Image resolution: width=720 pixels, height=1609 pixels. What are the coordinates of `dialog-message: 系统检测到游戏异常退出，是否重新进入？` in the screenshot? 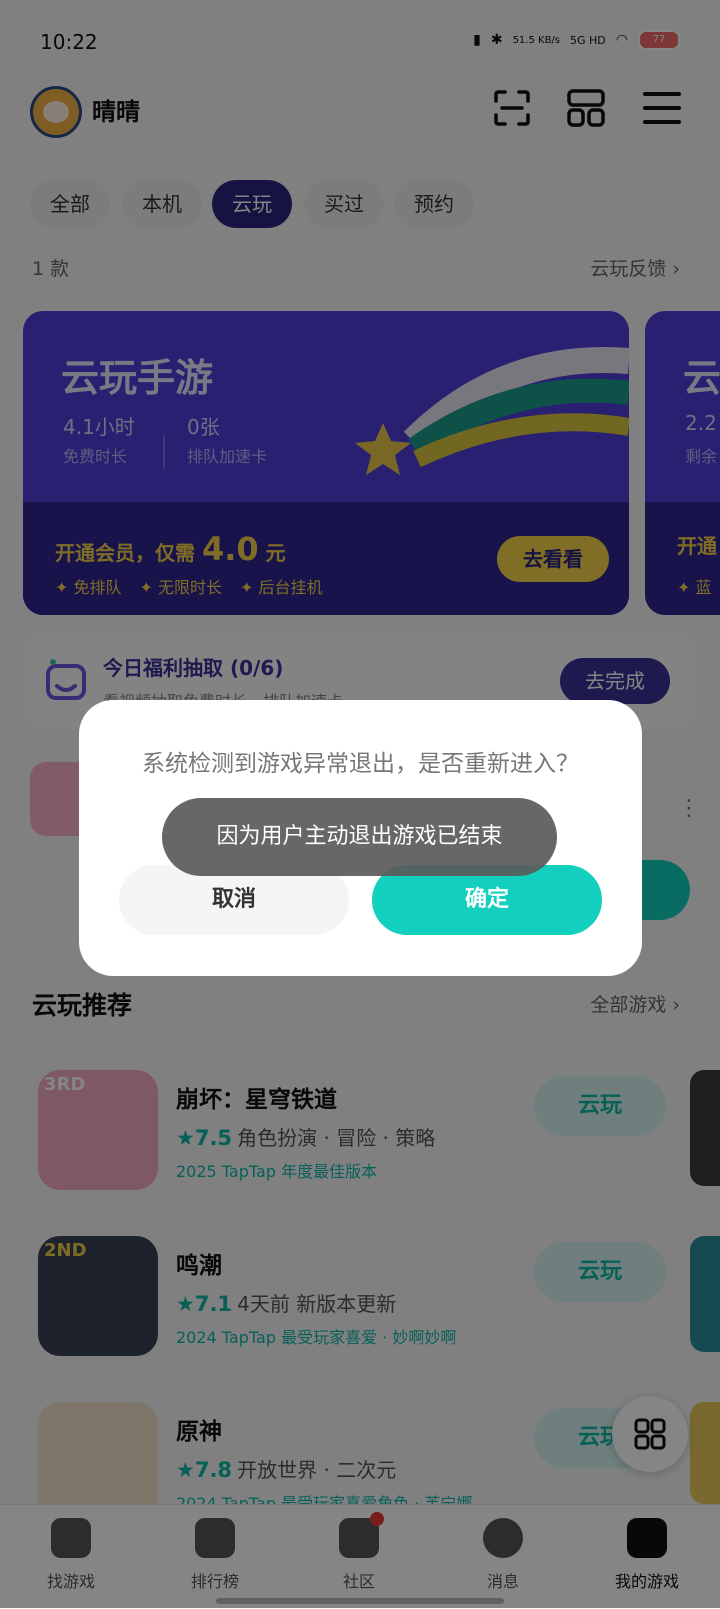 It's located at (360, 764).